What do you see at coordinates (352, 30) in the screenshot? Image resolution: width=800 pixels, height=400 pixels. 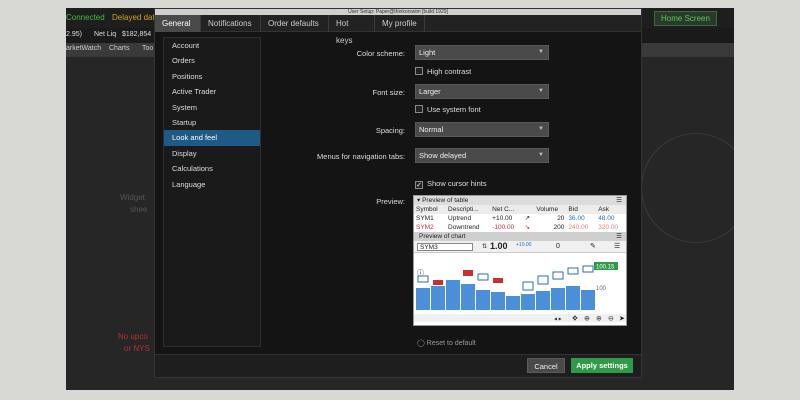 I see `tab-hot-keys: Hot keys` at bounding box center [352, 30].